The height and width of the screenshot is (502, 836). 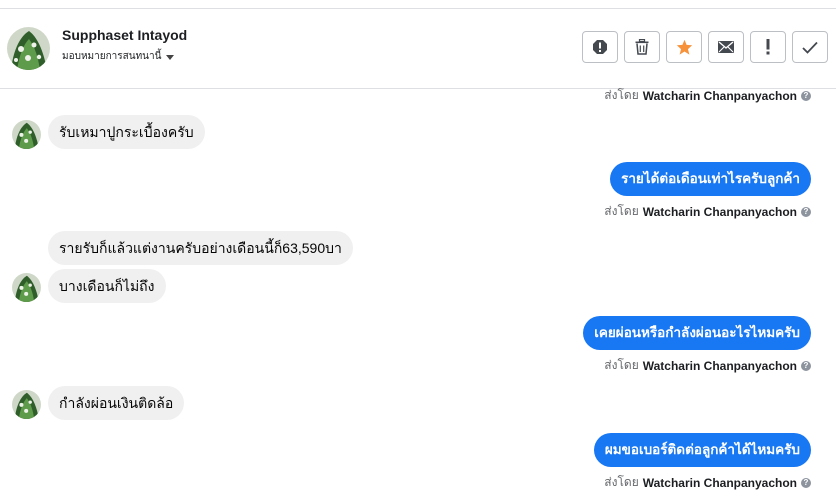 What do you see at coordinates (28, 48) in the screenshot?
I see `contact-avatar` at bounding box center [28, 48].